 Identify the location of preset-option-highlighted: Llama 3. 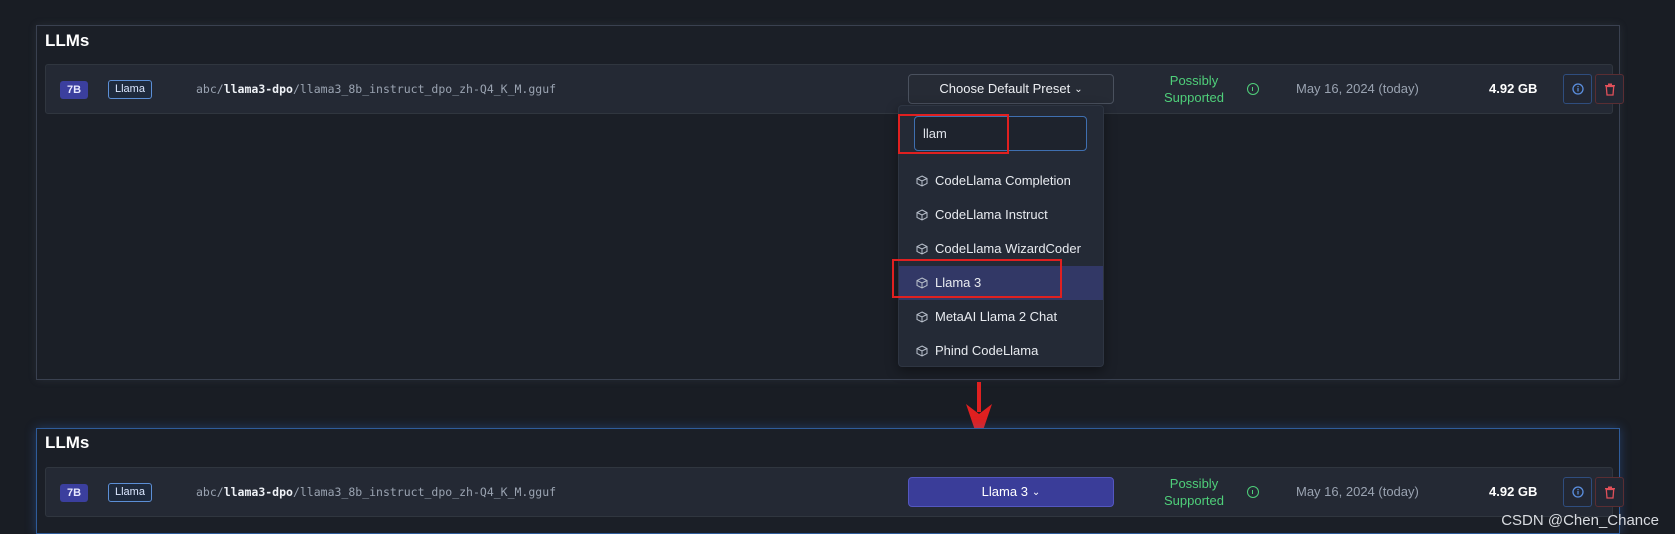
(1001, 283).